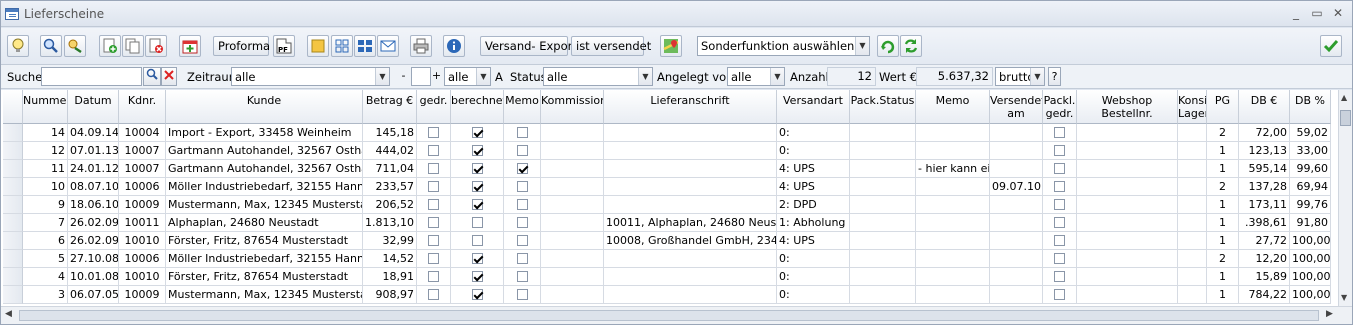 Image resolution: width=1353 pixels, height=325 pixels. I want to click on table-cell-kdnr: 10006, so click(142, 259).